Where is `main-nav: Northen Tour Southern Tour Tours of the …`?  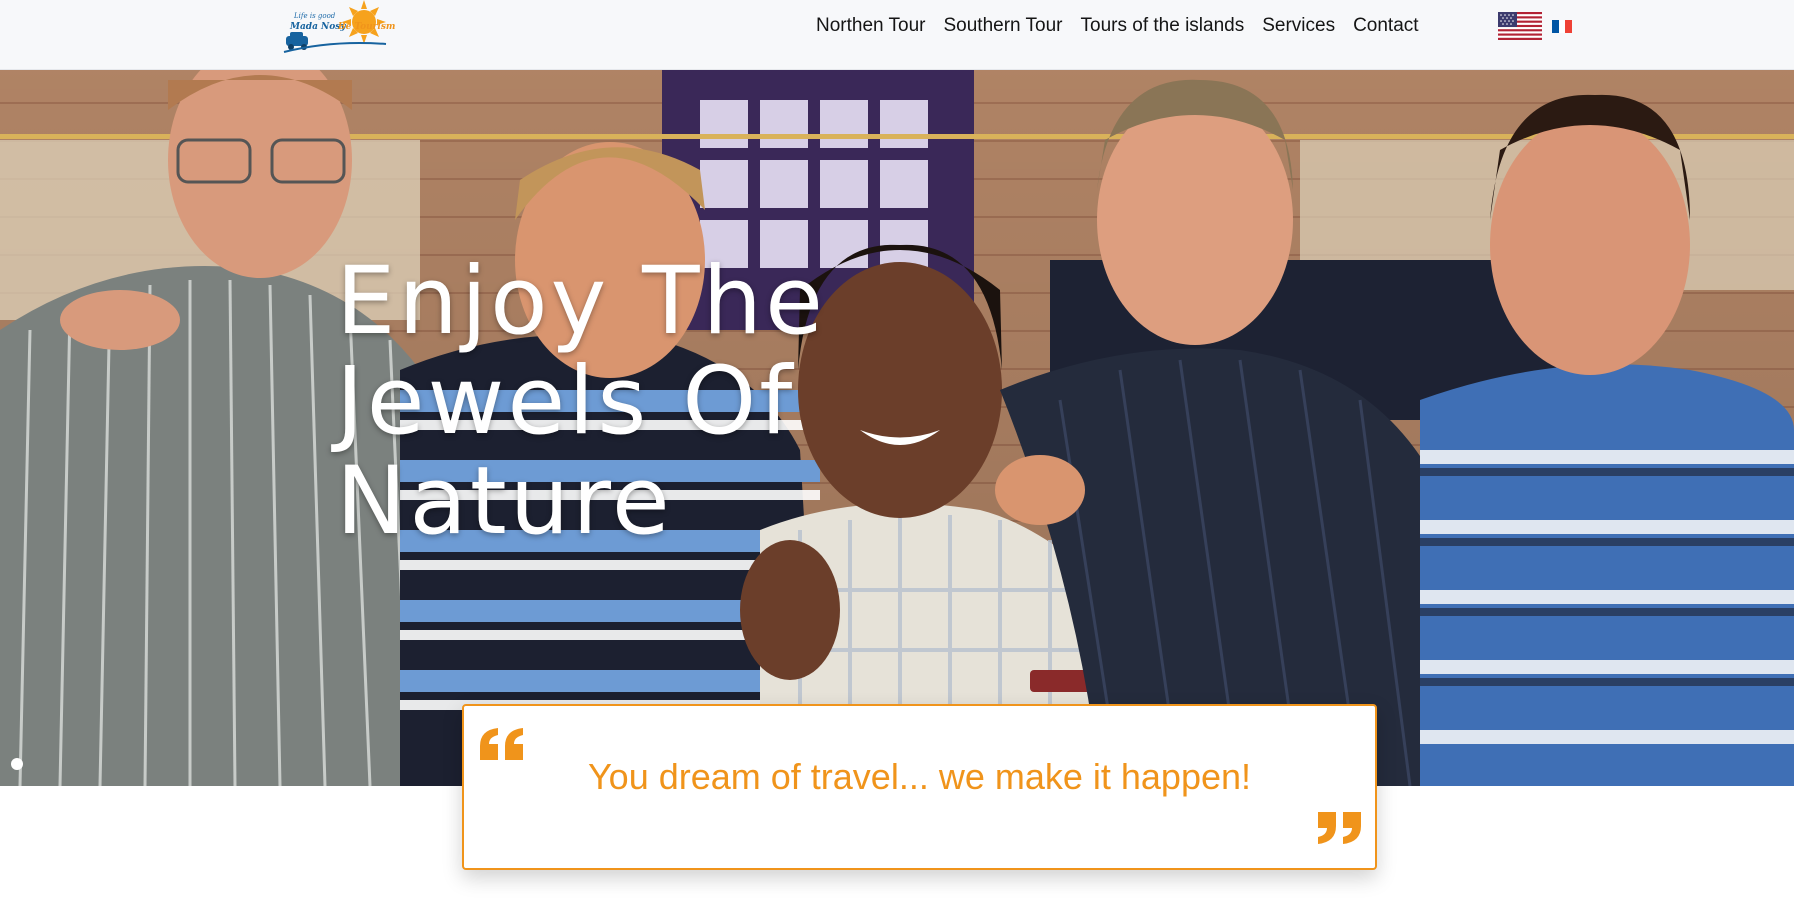
main-nav: Northen Tour Southern Tour Tours of the … is located at coordinates (1117, 26).